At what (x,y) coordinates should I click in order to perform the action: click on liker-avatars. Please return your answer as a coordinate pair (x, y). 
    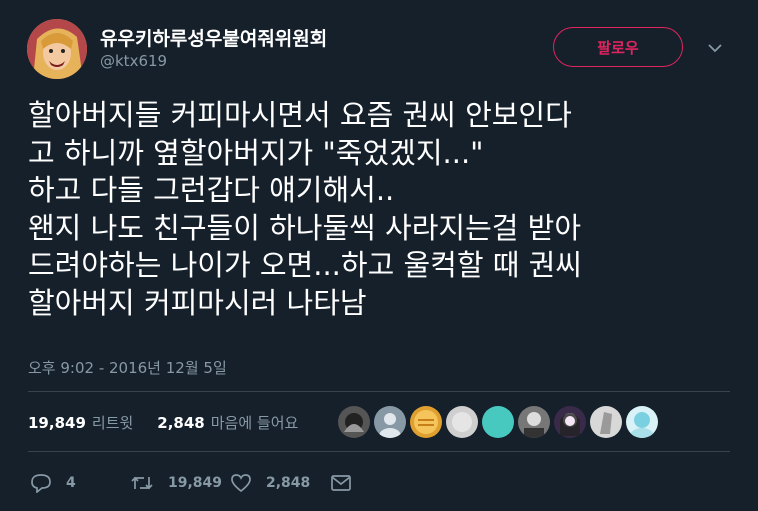
    Looking at the image, I should click on (498, 422).